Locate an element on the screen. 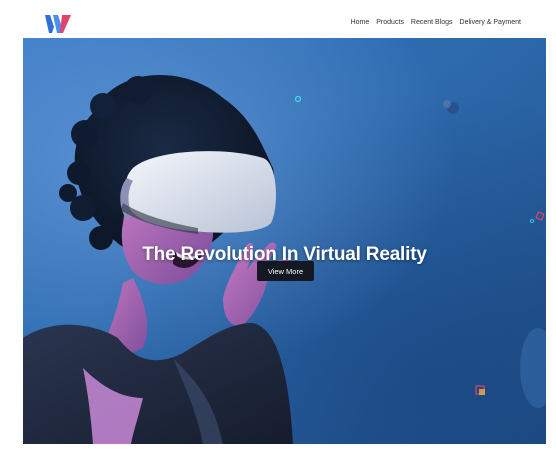 The image size is (556, 467). view-more-button: View More is located at coordinates (285, 271).